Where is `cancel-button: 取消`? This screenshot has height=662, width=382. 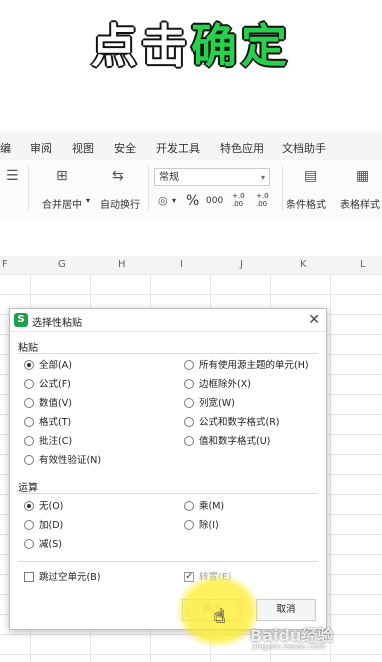
cancel-button: 取消 is located at coordinates (286, 610).